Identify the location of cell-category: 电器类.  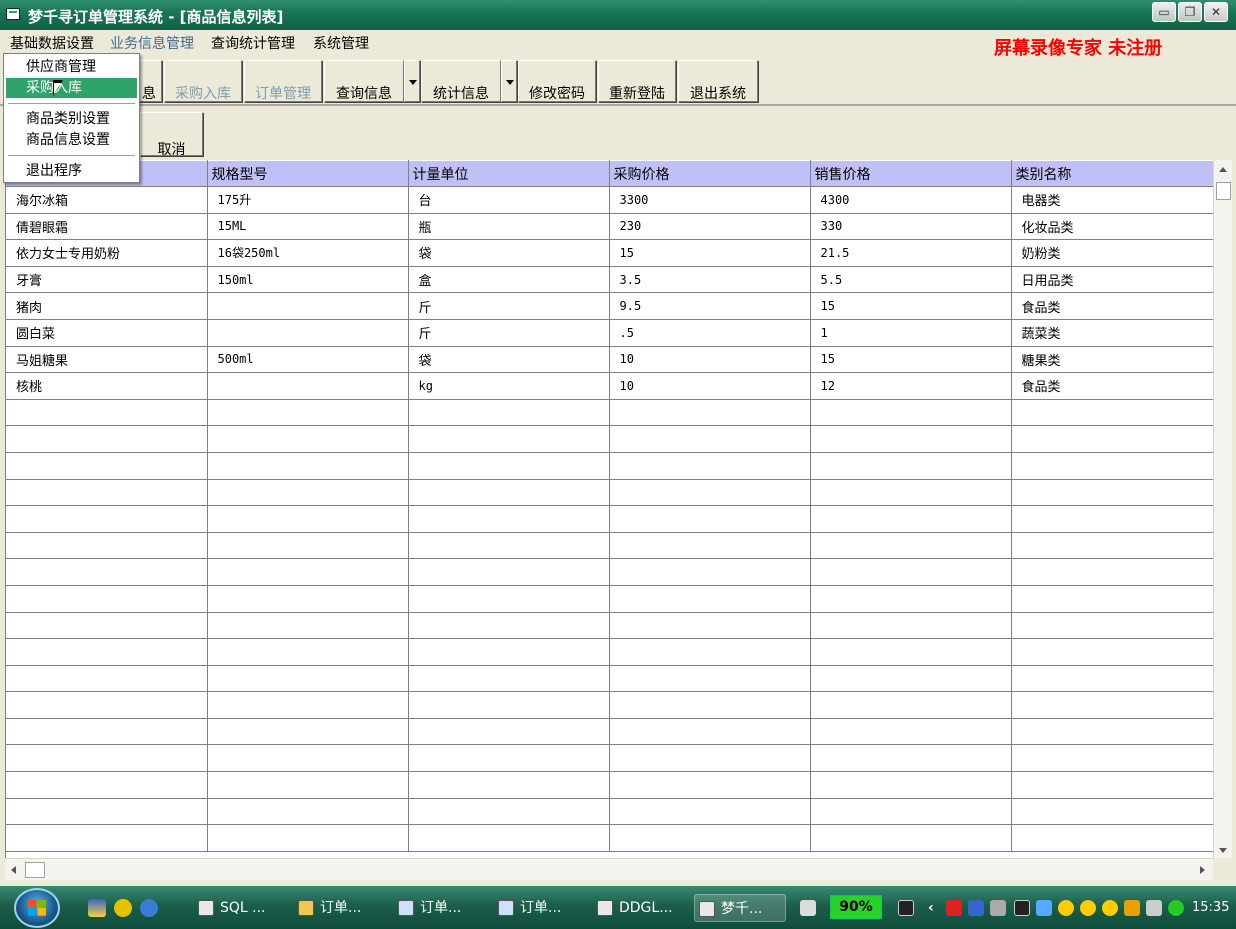
(1112, 200).